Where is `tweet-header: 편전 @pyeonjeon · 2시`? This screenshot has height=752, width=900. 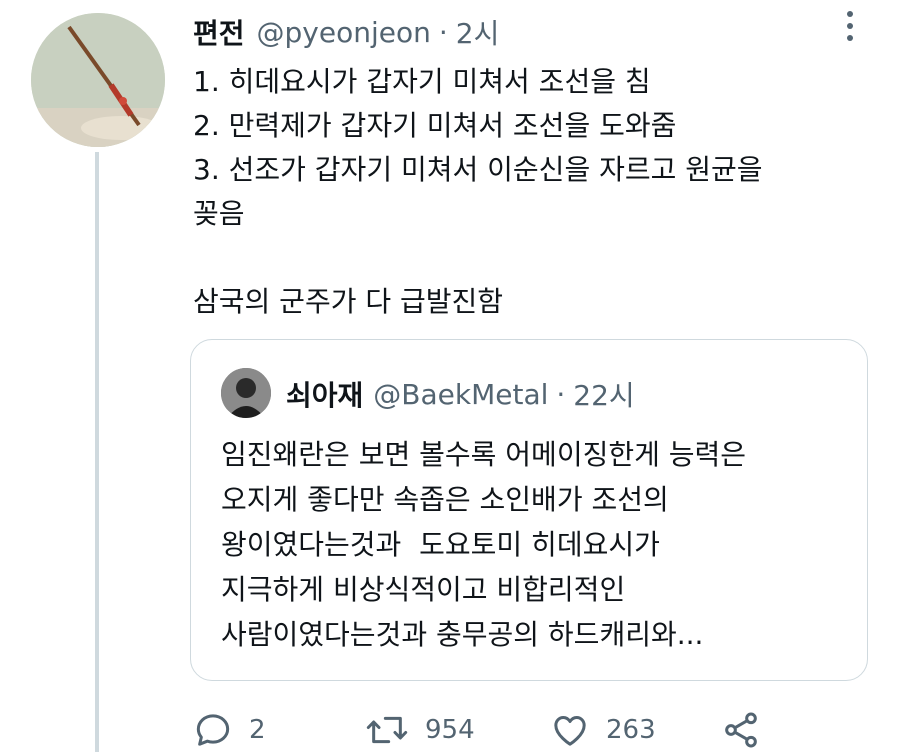
tweet-header: 편전 @pyeonjeon · 2시 is located at coordinates (346, 32).